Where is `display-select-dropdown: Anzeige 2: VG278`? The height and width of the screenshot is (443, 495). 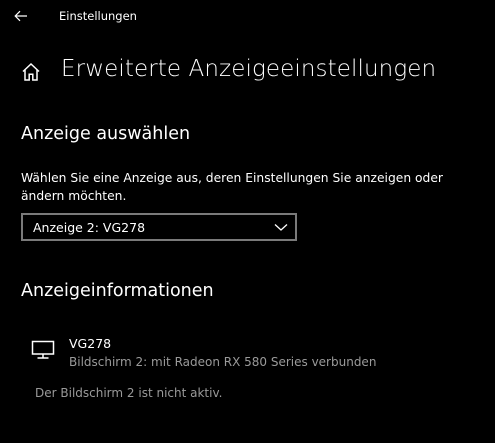
display-select-dropdown: Anzeige 2: VG278 is located at coordinates (159, 227).